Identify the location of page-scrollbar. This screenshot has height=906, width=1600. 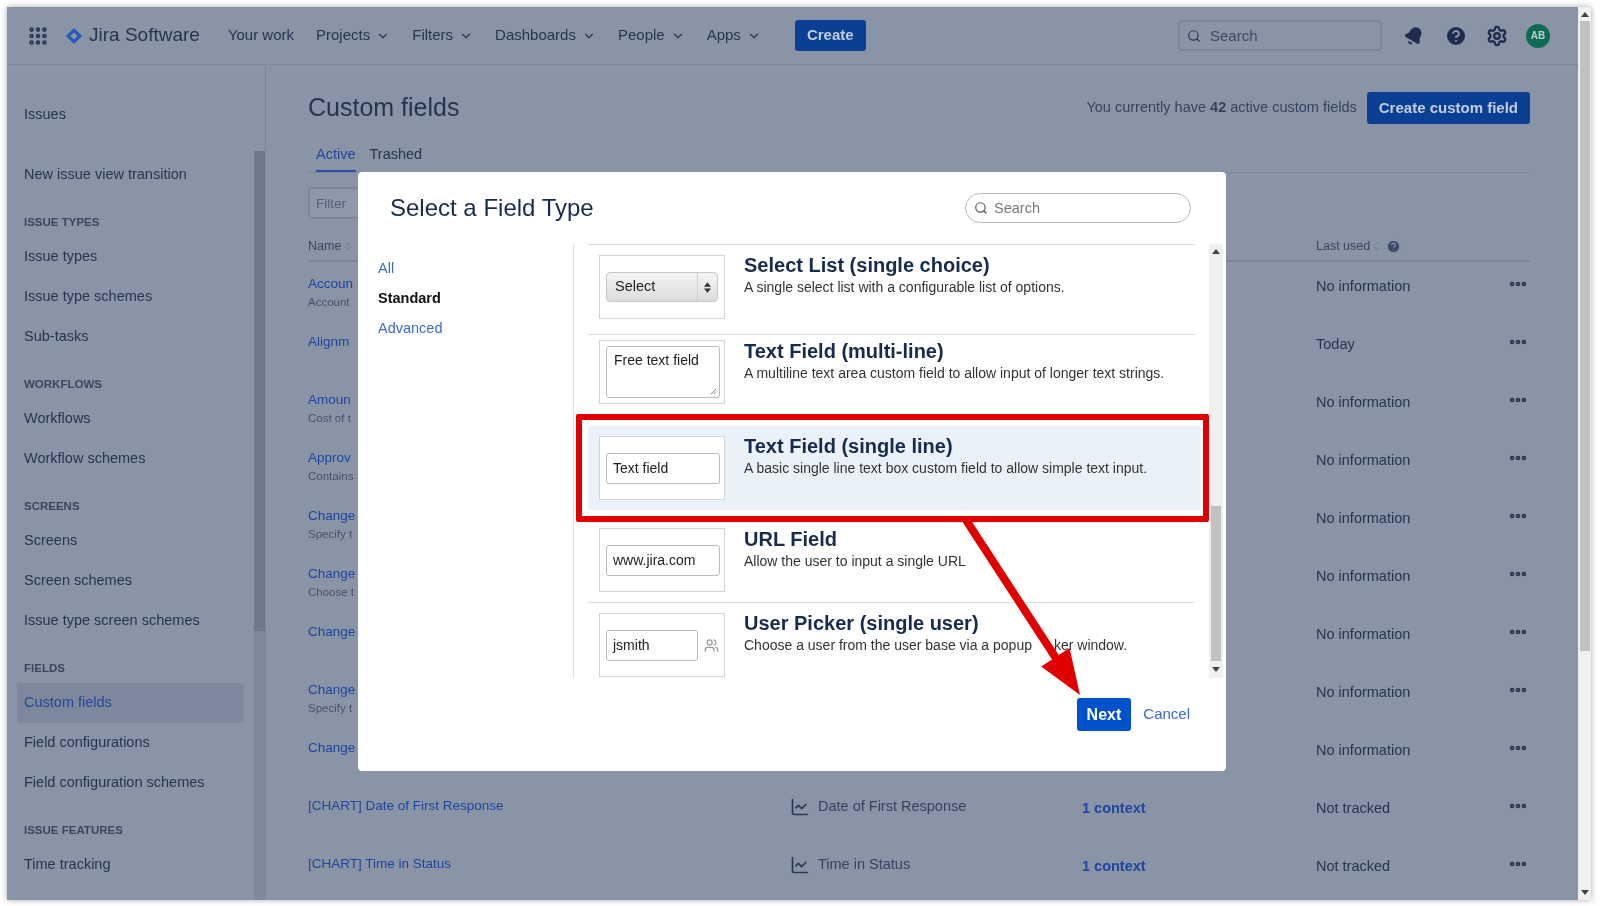
(1584, 453).